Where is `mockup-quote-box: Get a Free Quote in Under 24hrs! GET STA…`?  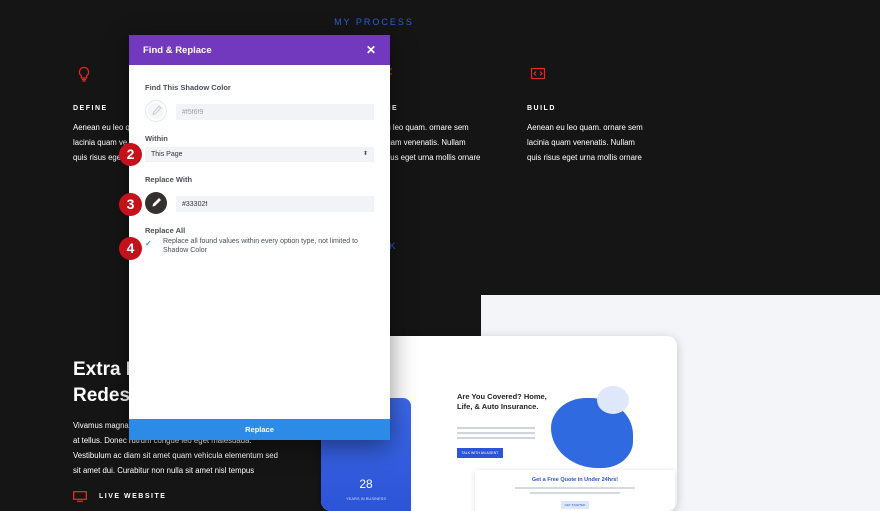
mockup-quote-box: Get a Free Quote in Under 24hrs! GET STA… is located at coordinates (575, 490).